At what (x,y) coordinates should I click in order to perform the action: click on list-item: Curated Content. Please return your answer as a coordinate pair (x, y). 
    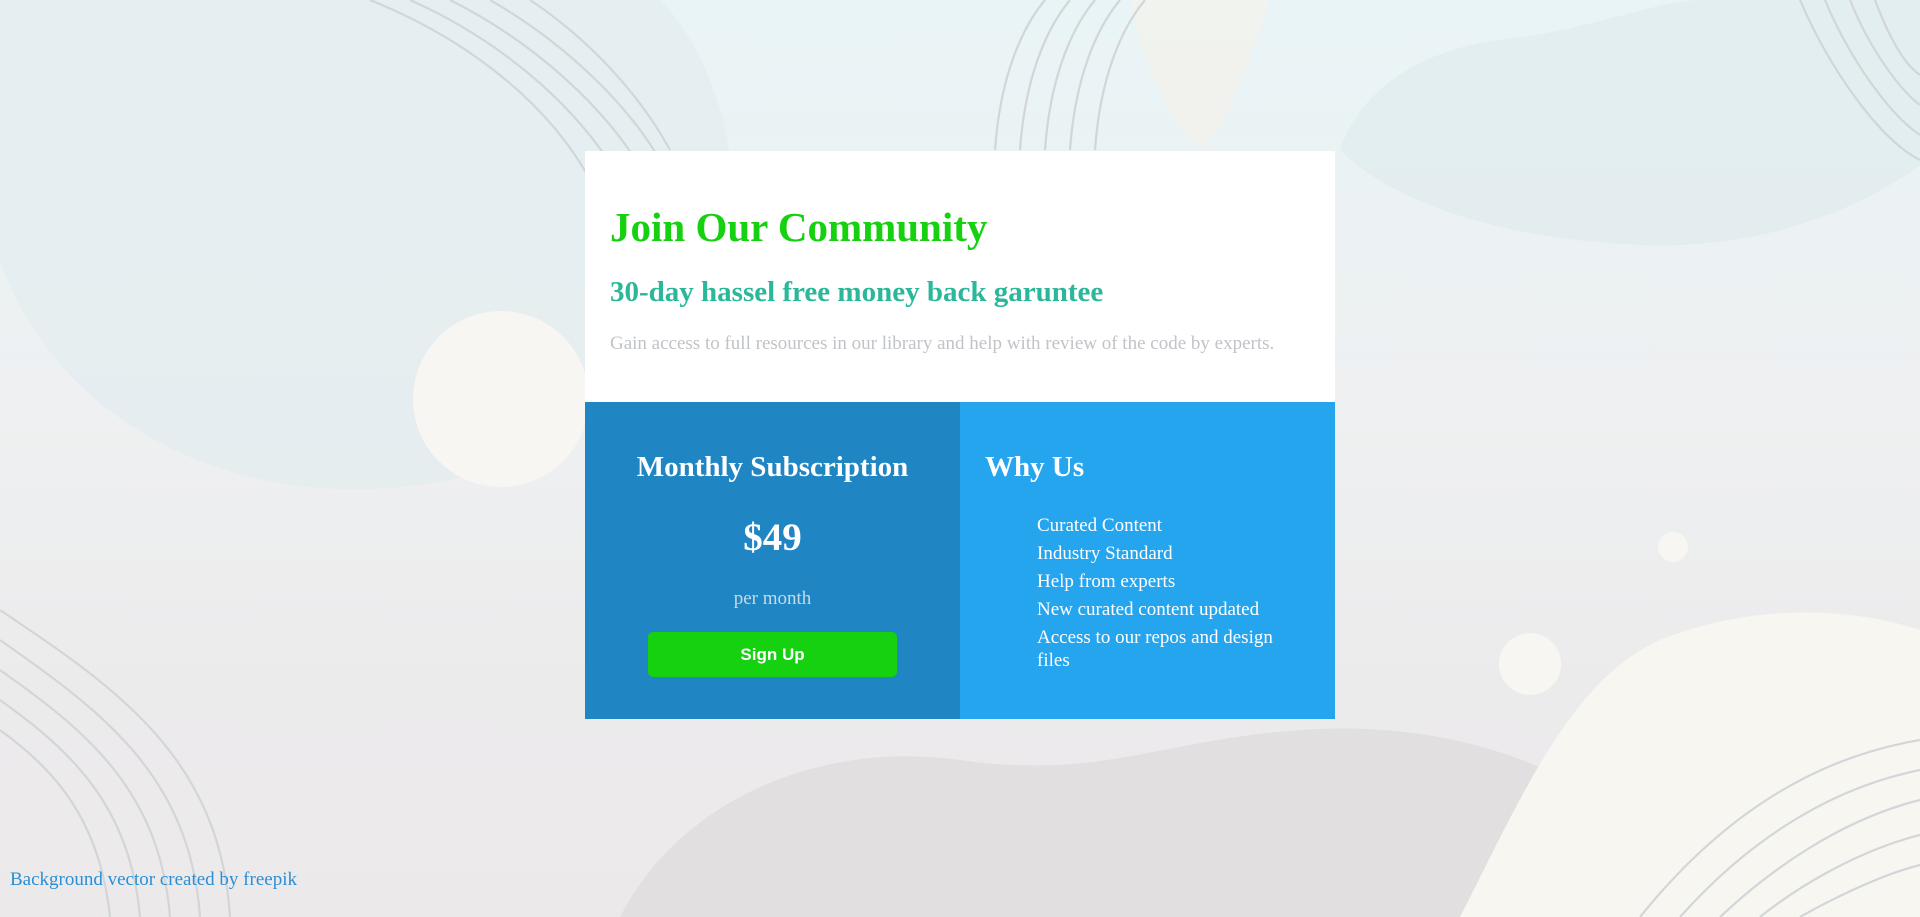
    Looking at the image, I should click on (1100, 525).